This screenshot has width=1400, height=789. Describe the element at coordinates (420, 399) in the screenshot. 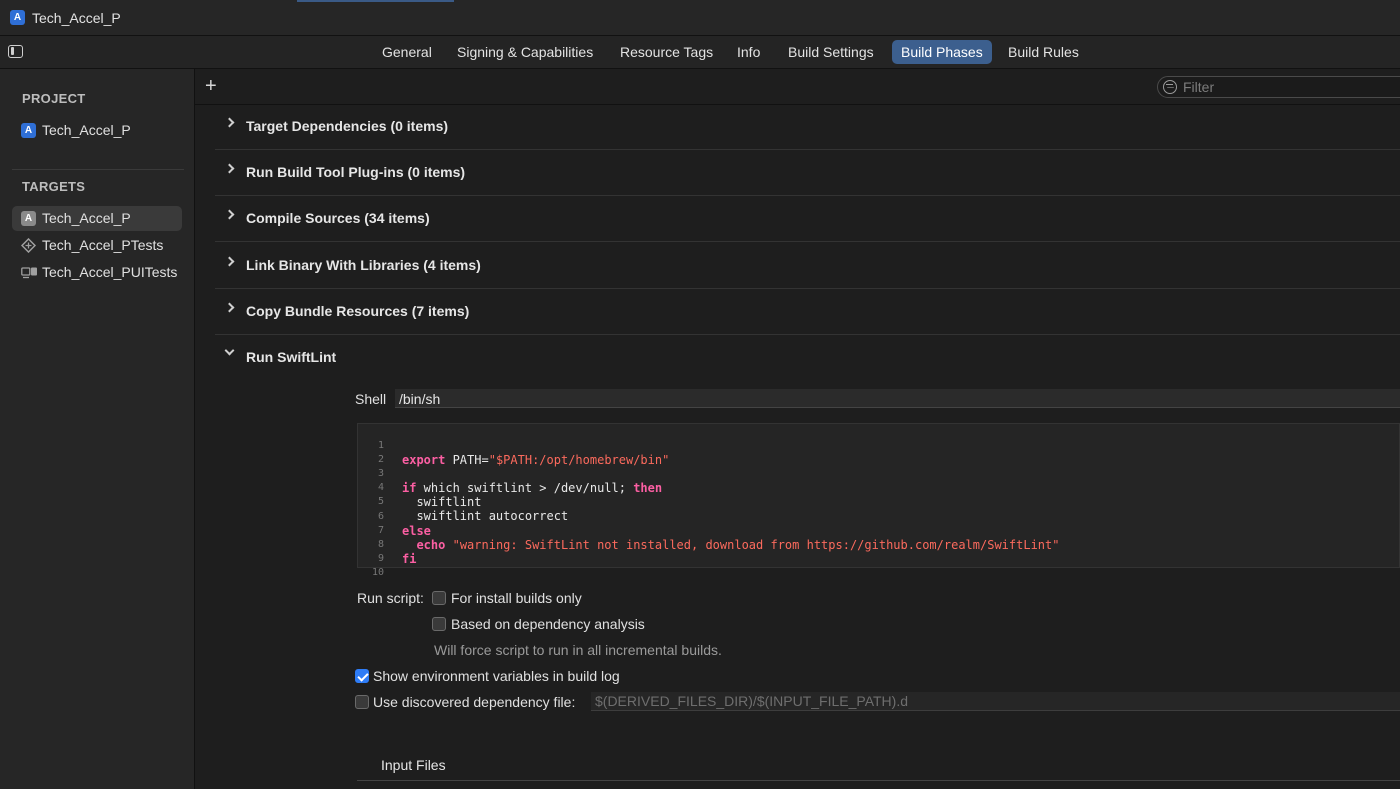

I see `shell-value: /bin/sh` at that location.